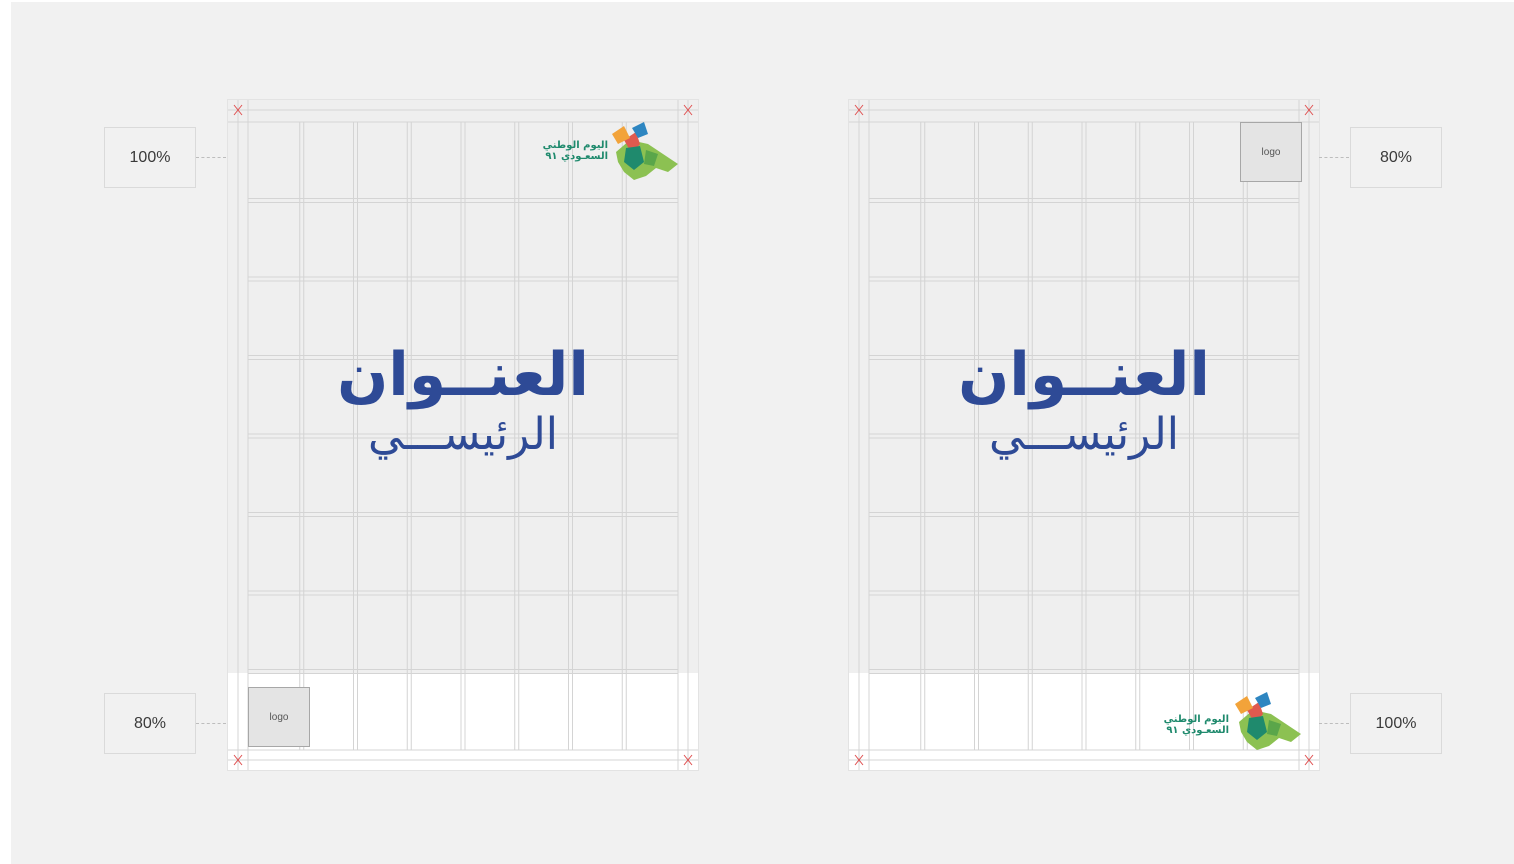 This screenshot has width=1514, height=864. What do you see at coordinates (1396, 157) in the screenshot?
I see `scale-label-right-top: 80%` at bounding box center [1396, 157].